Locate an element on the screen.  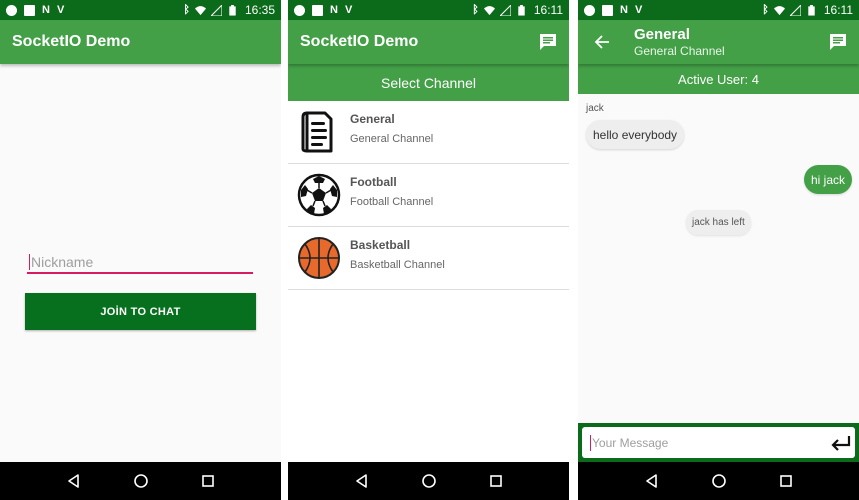
app-bar: General General Channel is located at coordinates (718, 42).